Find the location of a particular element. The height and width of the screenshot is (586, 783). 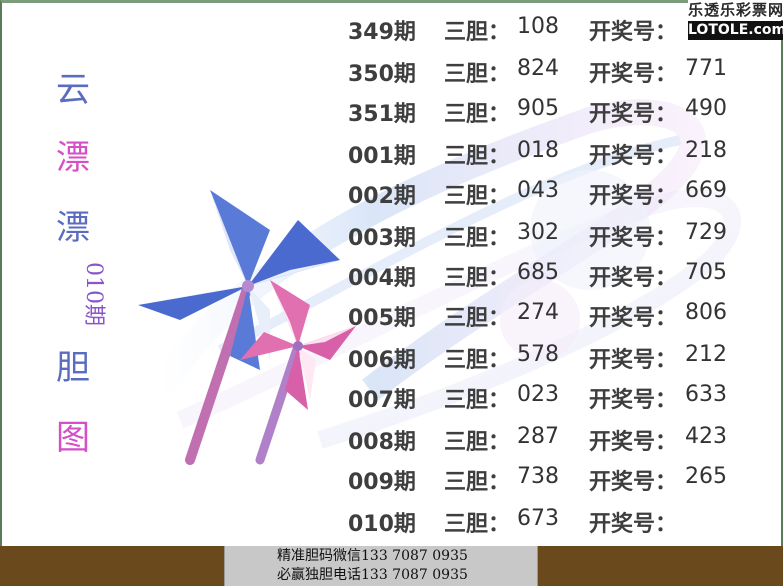

table-row: 007期 三胆： 023 开奖号： 633 is located at coordinates (391, 399).